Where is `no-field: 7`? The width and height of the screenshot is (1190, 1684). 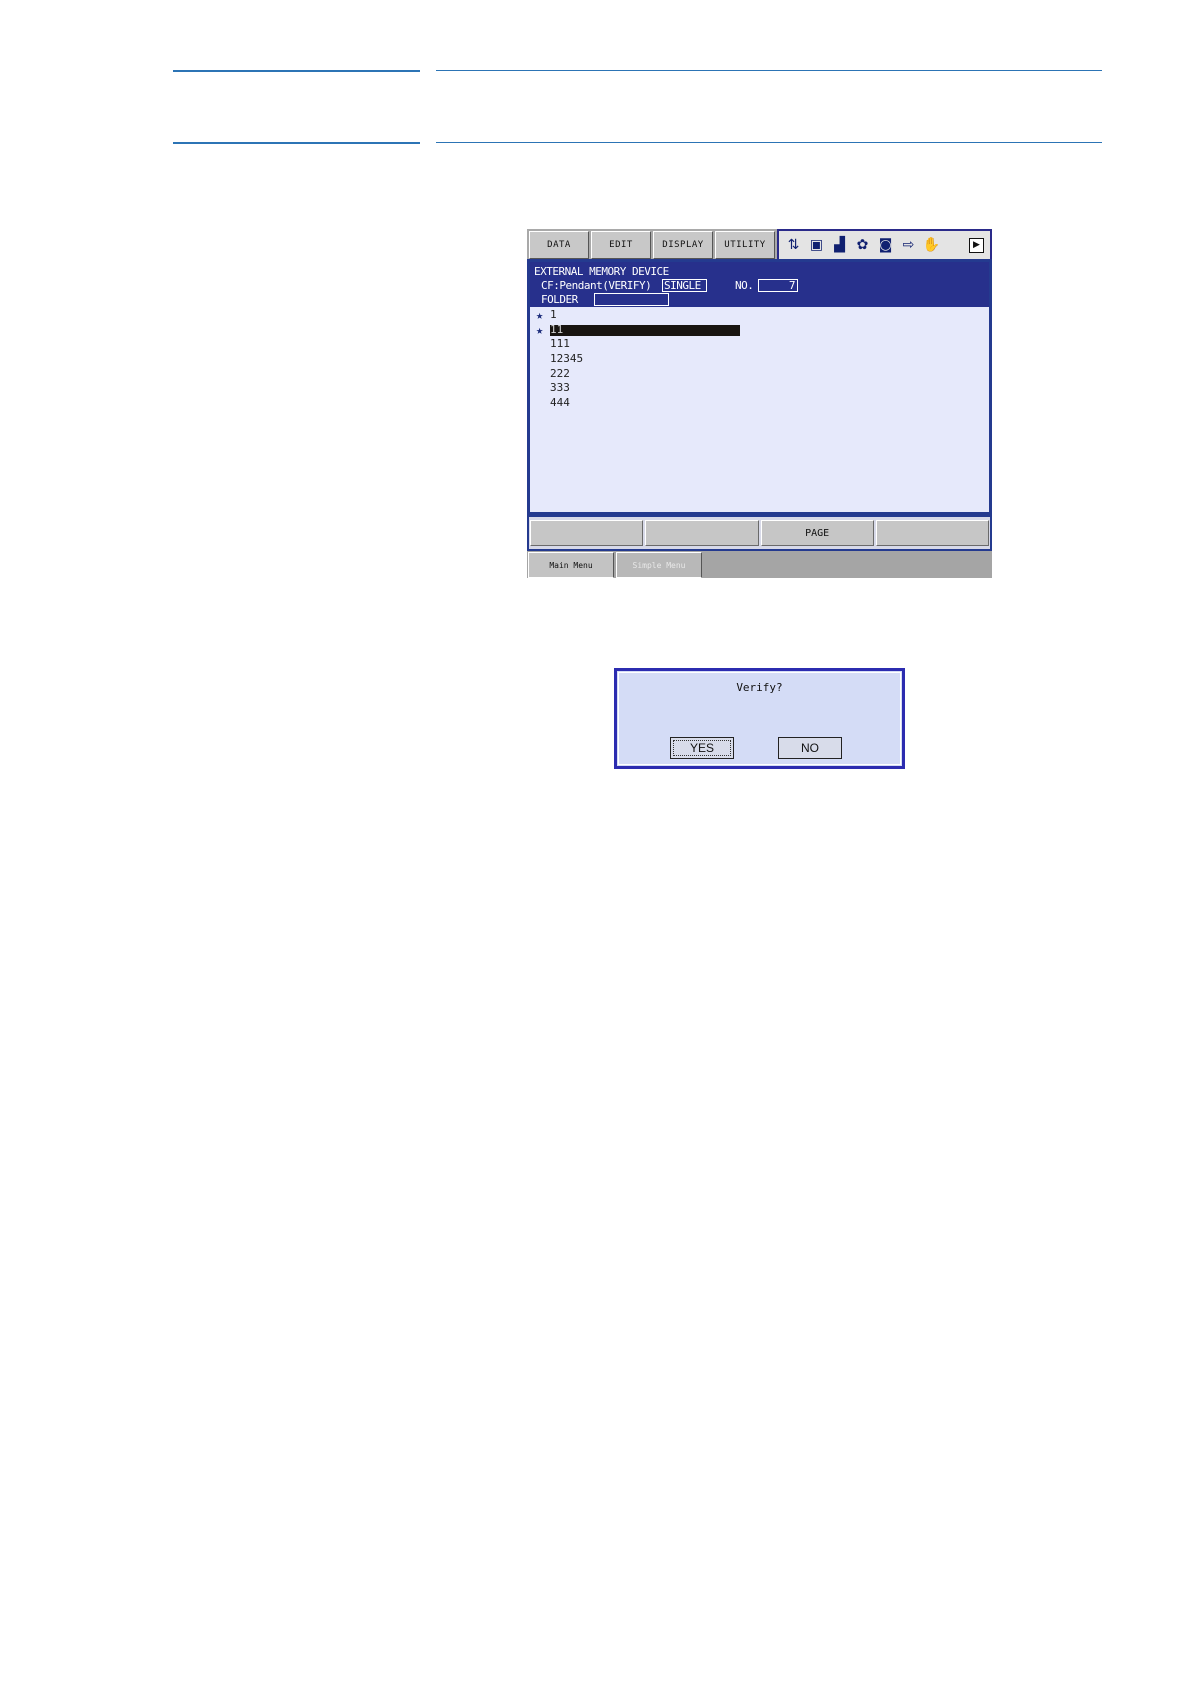
no-field: 7 is located at coordinates (778, 285).